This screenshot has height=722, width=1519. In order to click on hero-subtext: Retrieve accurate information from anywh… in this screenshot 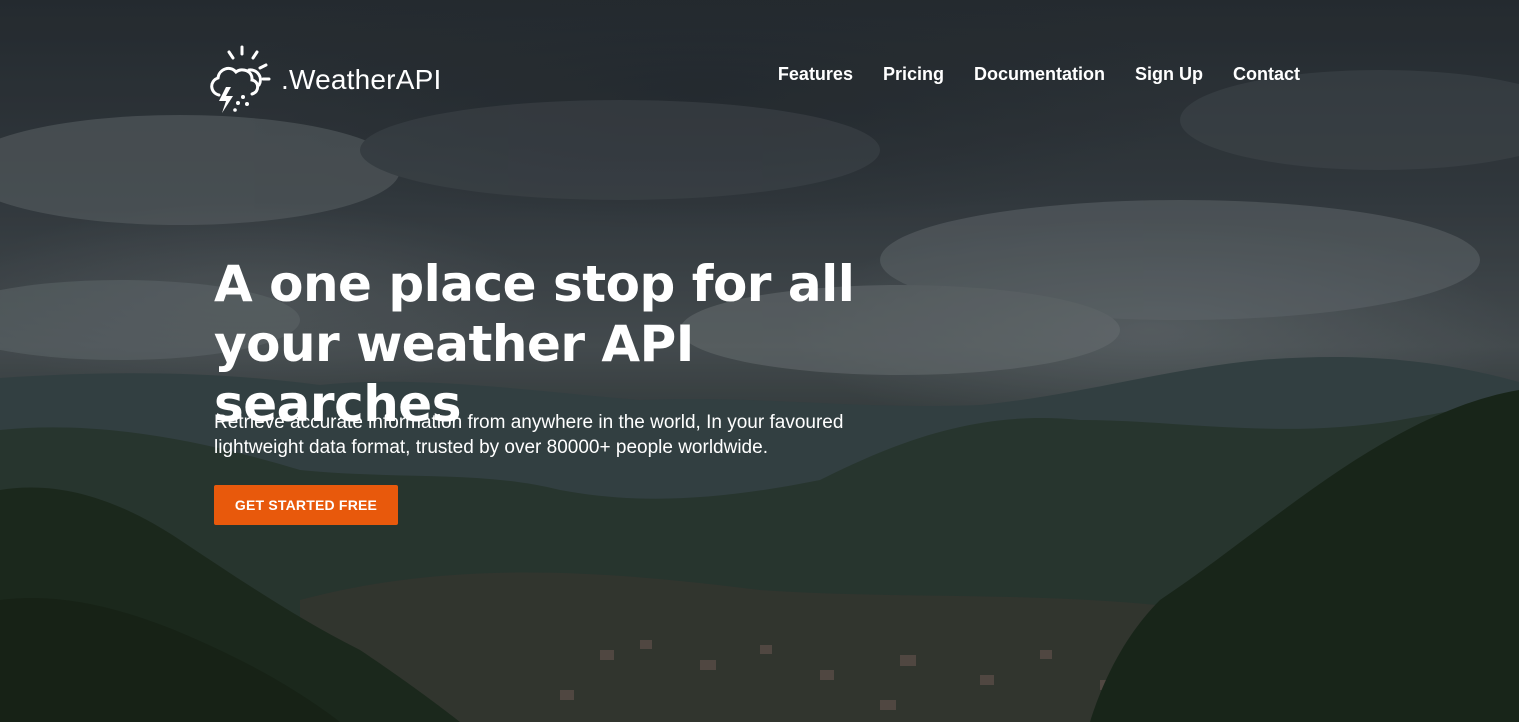, I will do `click(529, 435)`.